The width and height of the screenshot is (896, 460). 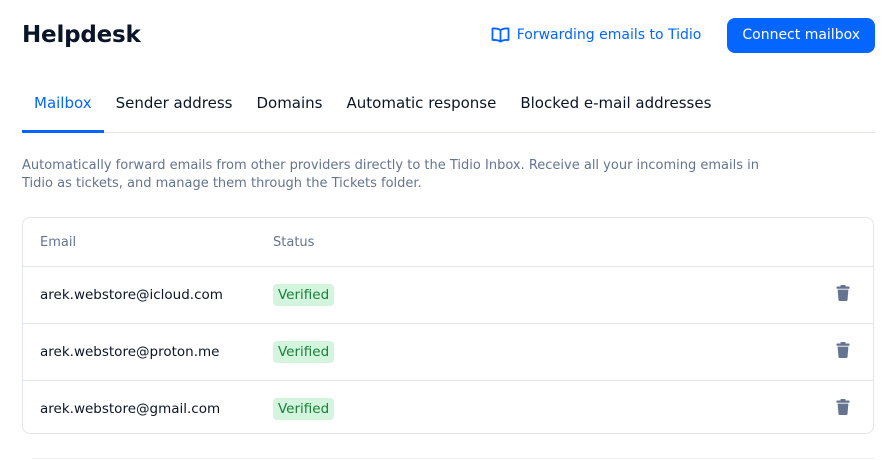 I want to click on table-header: Email Status, so click(x=448, y=242).